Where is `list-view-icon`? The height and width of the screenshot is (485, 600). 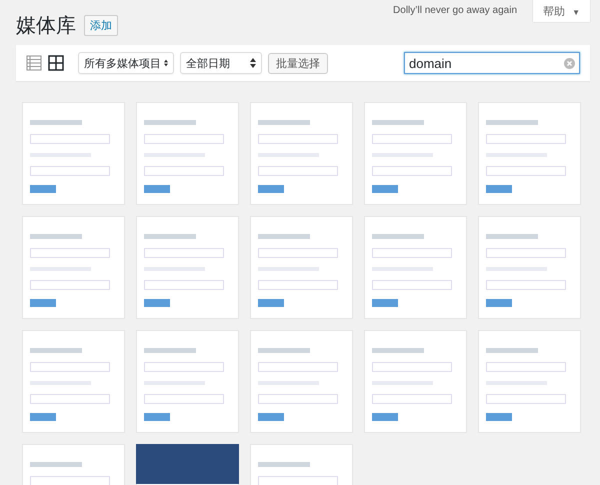
list-view-icon is located at coordinates (34, 63).